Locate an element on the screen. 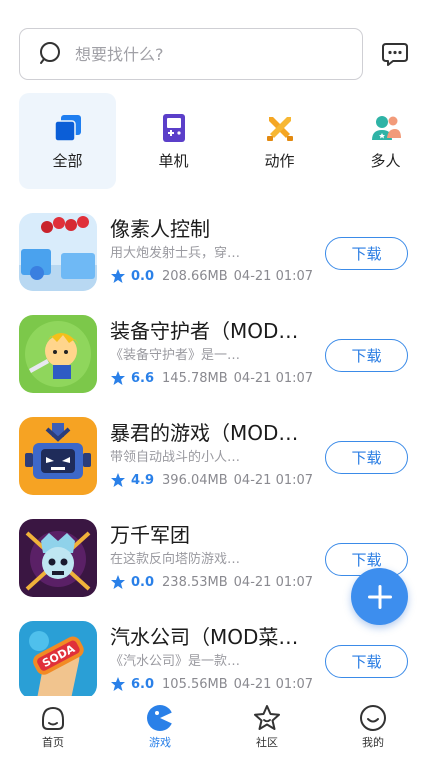 The width and height of the screenshot is (427, 759). app-score: 6.6 is located at coordinates (143, 378).